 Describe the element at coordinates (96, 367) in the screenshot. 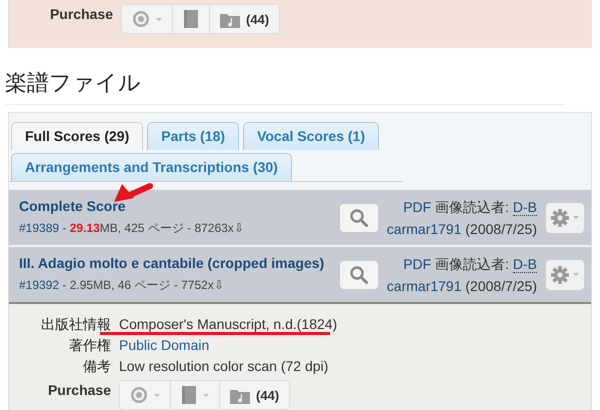

I see `info-label: 備考` at that location.